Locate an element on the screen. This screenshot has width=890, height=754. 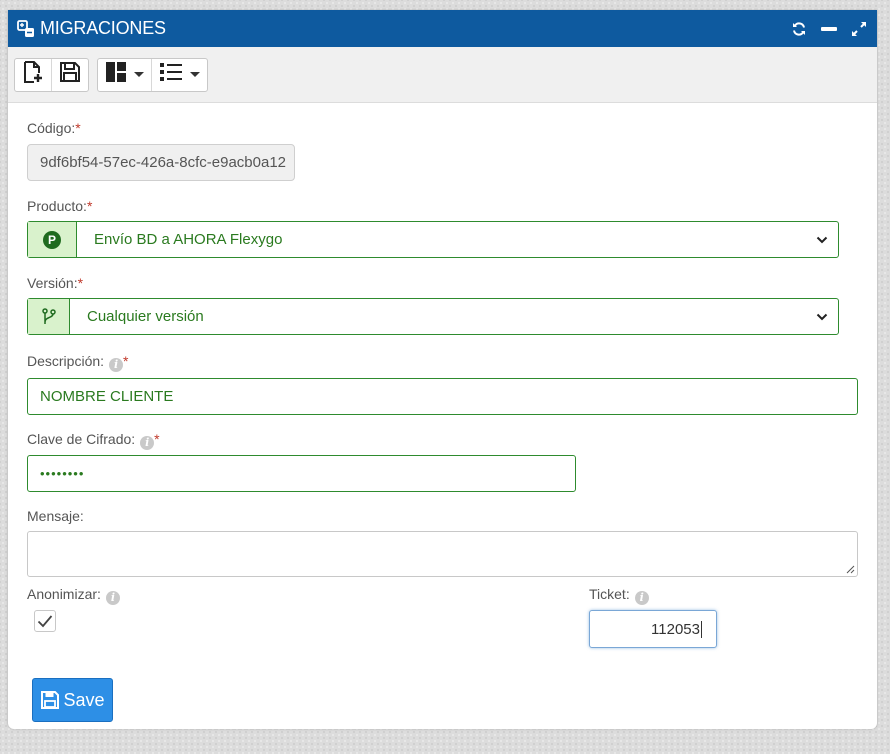
codigo-value: 9df6bf54-57ec-426a-8cfc-e9acb0a12 is located at coordinates (163, 162).